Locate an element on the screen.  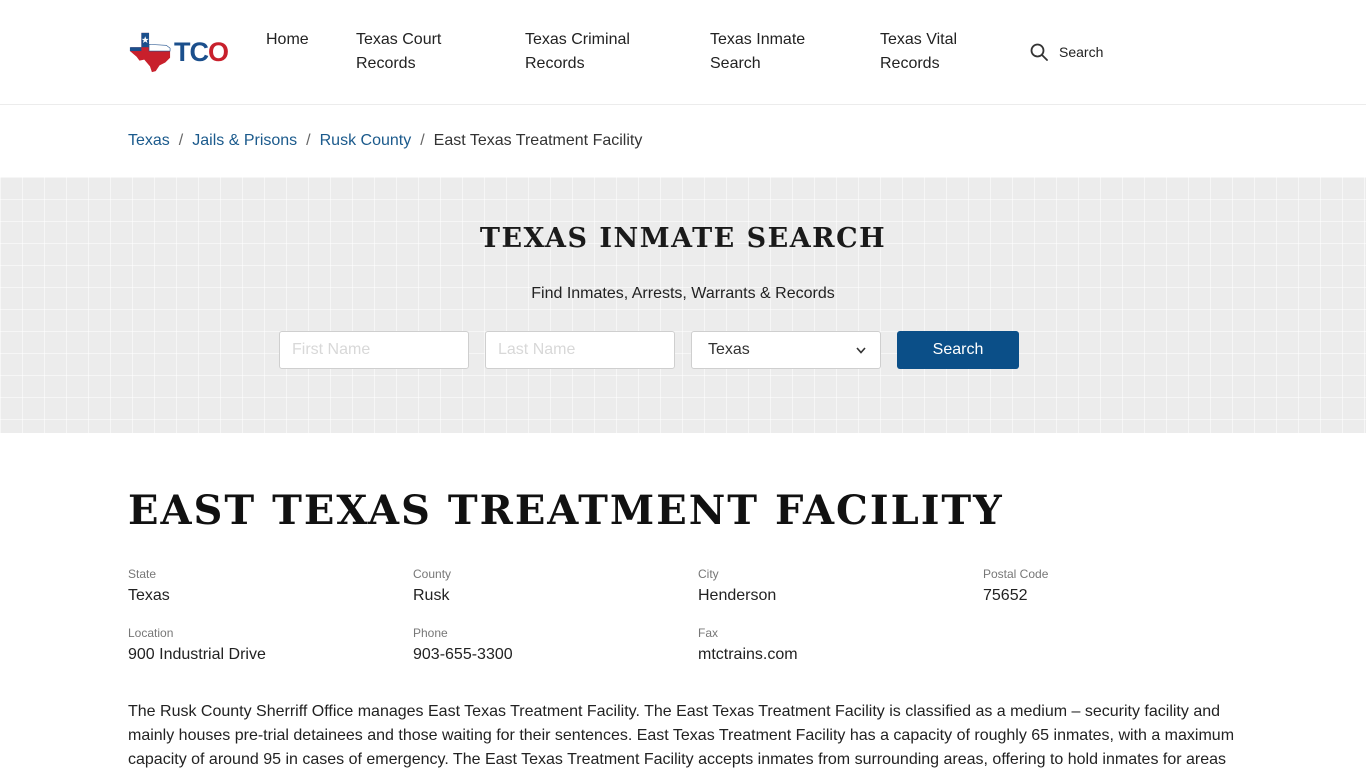
field-value: 75652 is located at coordinates (1005, 595).